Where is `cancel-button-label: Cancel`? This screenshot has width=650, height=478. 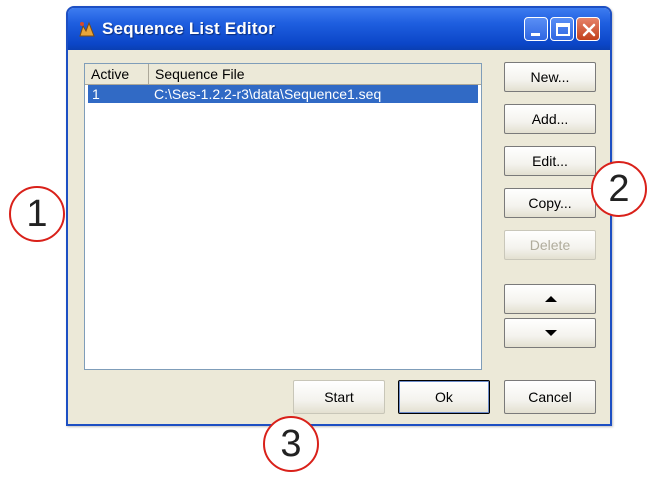 cancel-button-label: Cancel is located at coordinates (550, 397).